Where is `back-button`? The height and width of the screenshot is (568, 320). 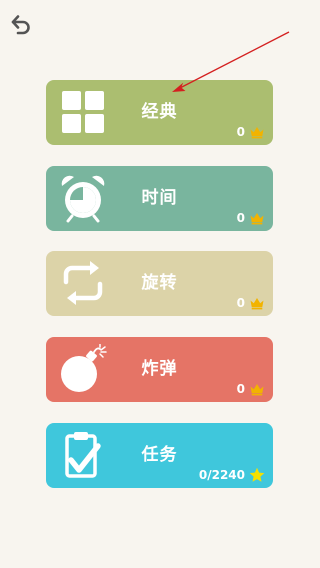
back-button is located at coordinates (21, 24).